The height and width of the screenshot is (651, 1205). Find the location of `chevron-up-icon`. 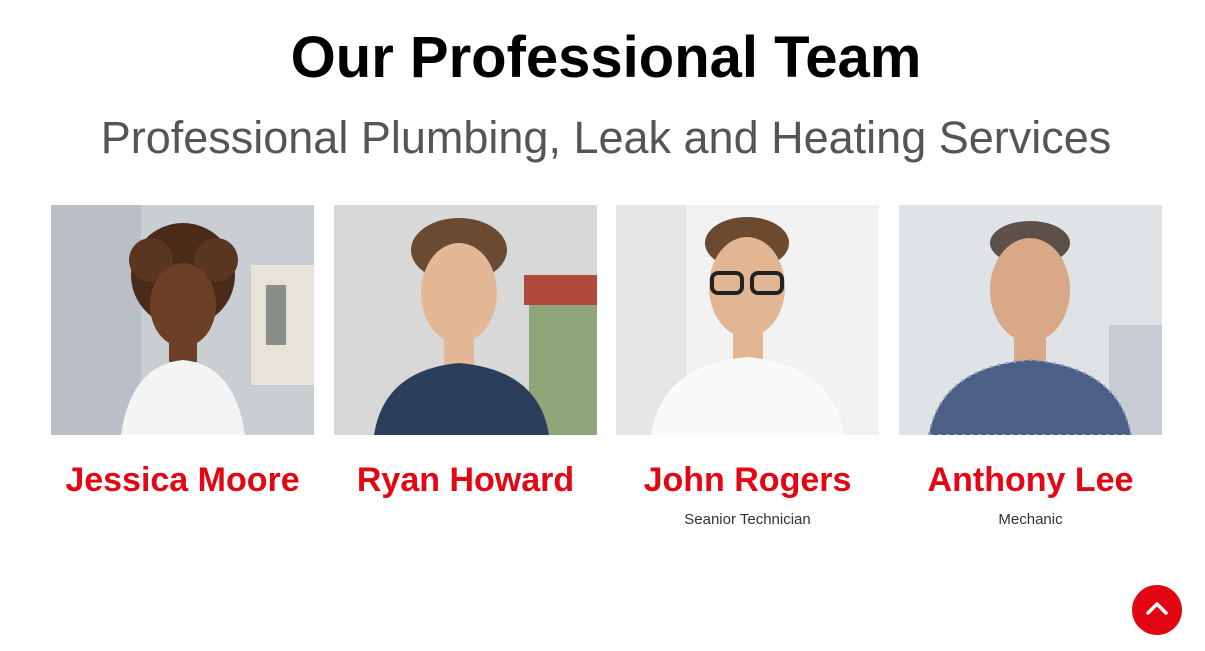

chevron-up-icon is located at coordinates (1157, 610).